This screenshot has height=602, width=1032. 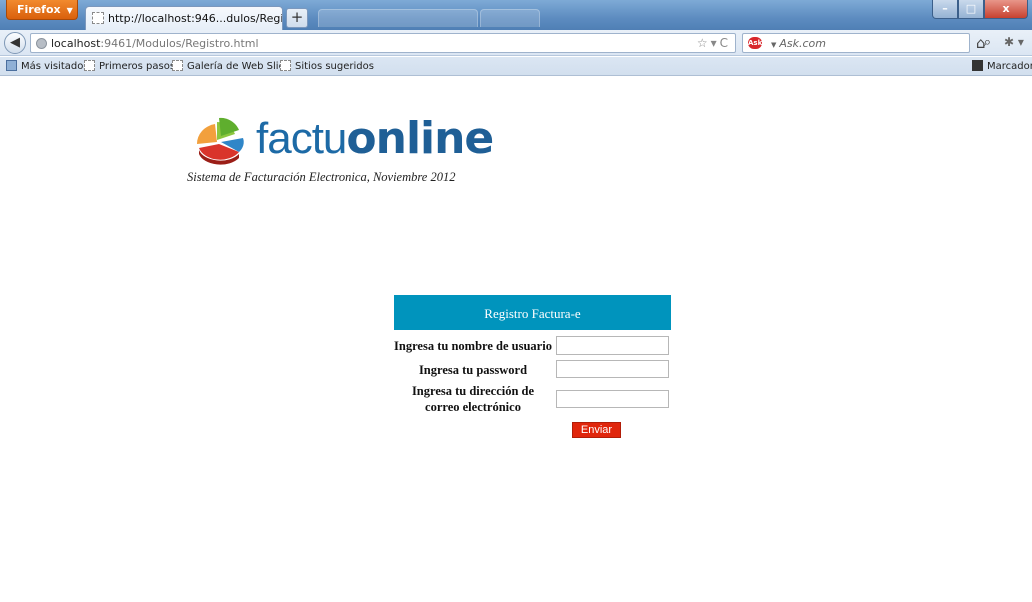 I want to click on username-label: Ingresa tu nombre de usuario, so click(x=473, y=346).